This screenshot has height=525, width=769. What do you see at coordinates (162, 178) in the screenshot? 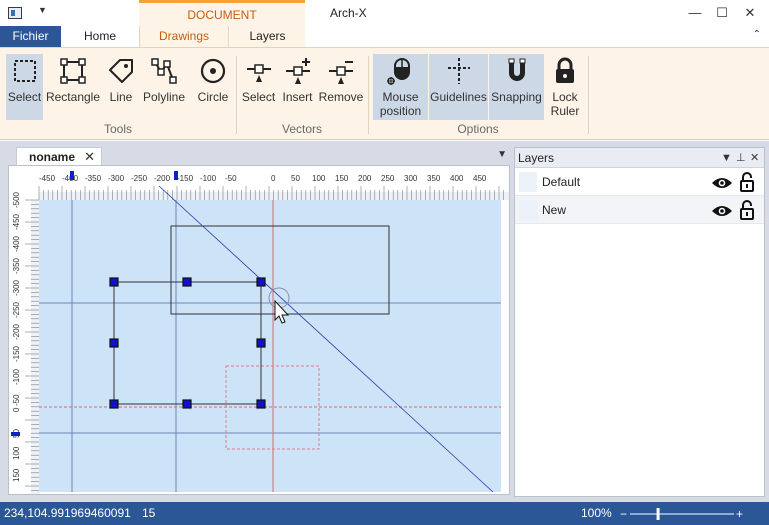
I see `ruler-h-label: -200` at bounding box center [162, 178].